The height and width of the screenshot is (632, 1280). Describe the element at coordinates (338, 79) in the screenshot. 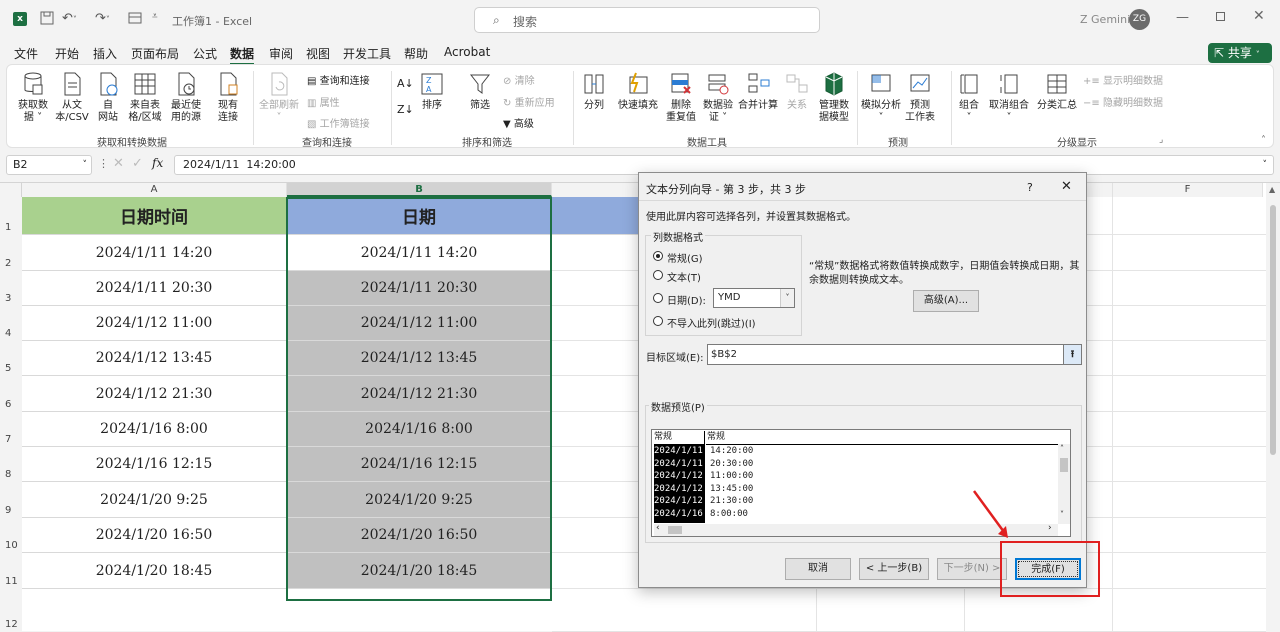

I see `queries-connections-button: ▤ 查询和连接` at that location.